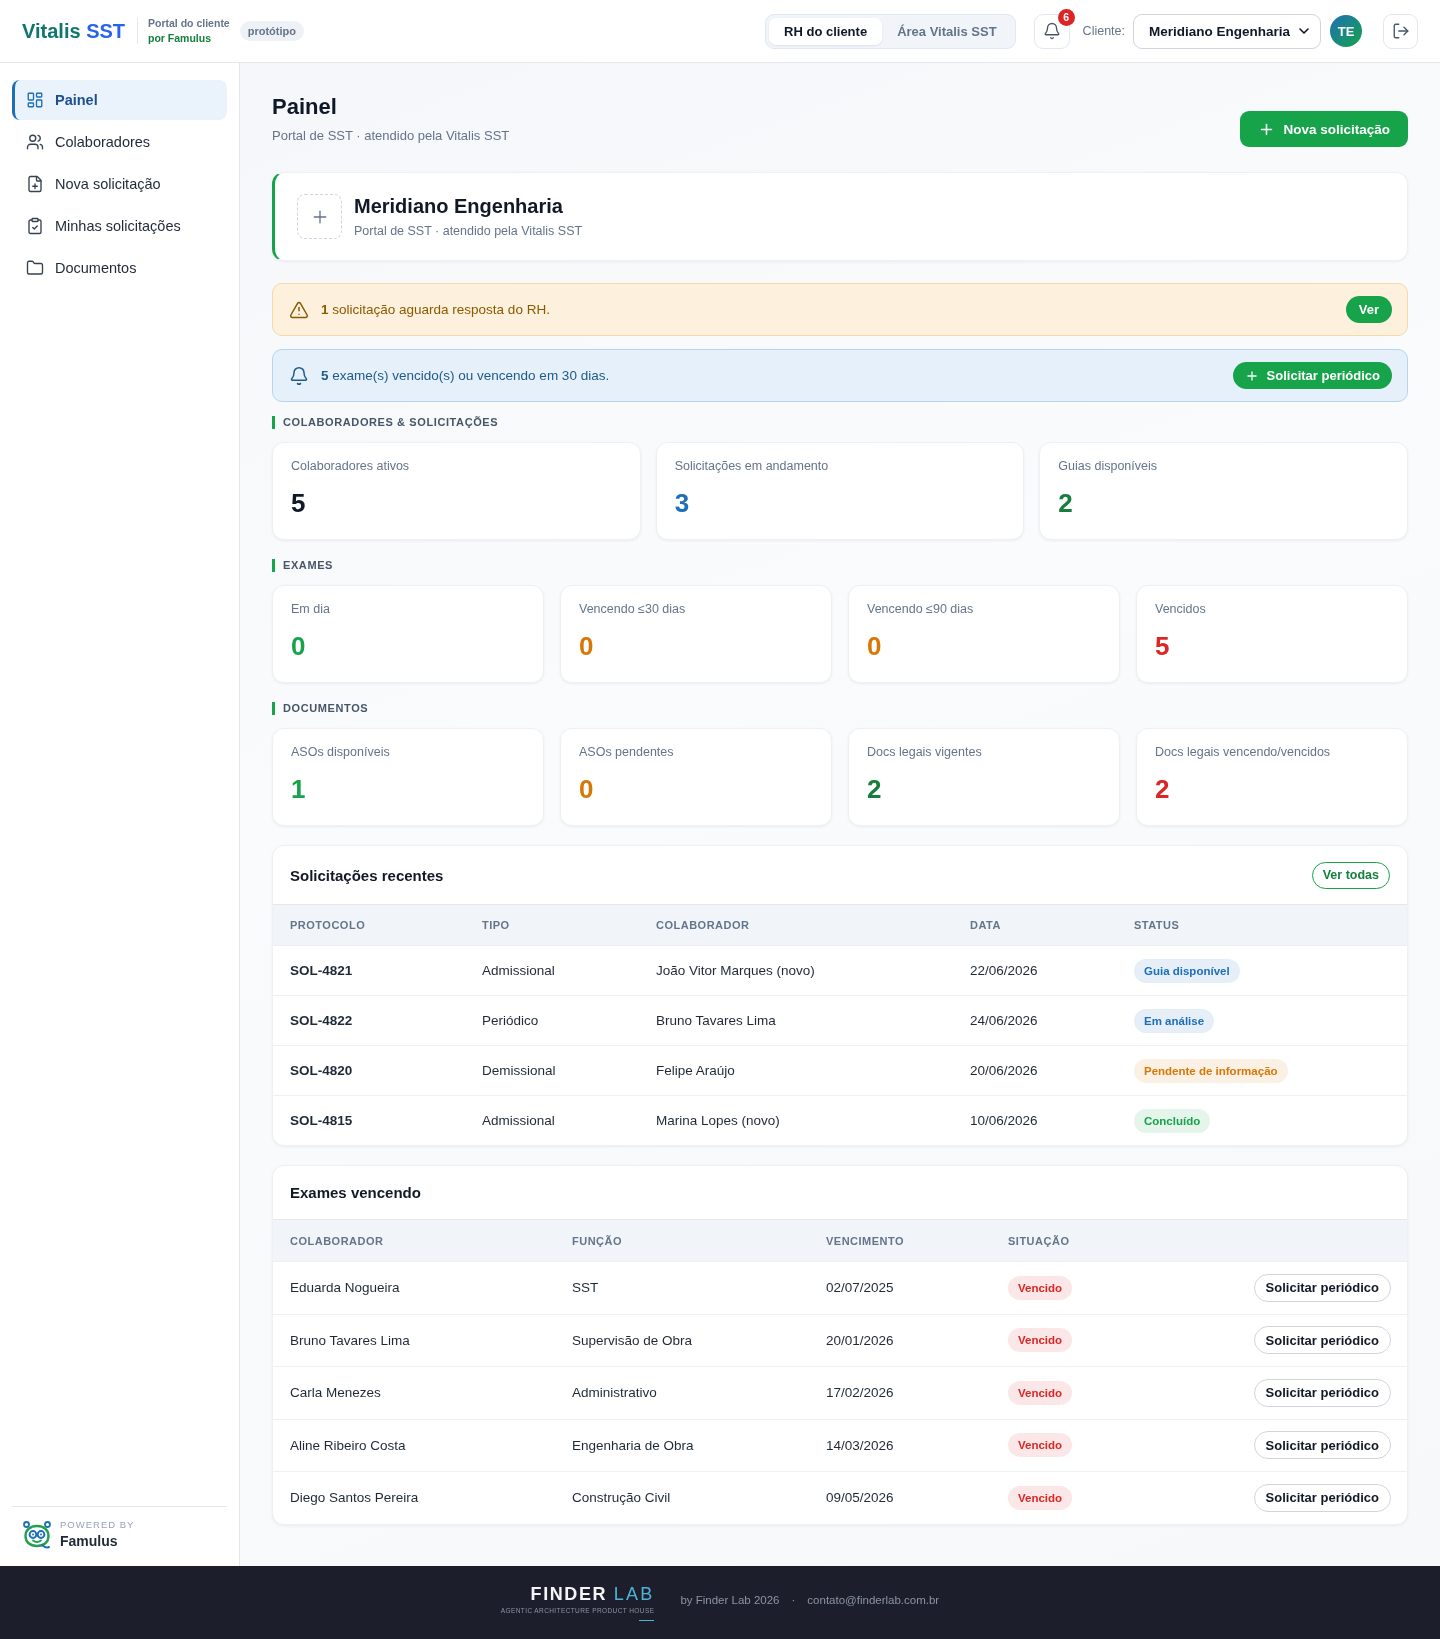 The width and height of the screenshot is (1440, 1639). Describe the element at coordinates (947, 31) in the screenshot. I see `view-tab: Área Vitalis SST` at that location.